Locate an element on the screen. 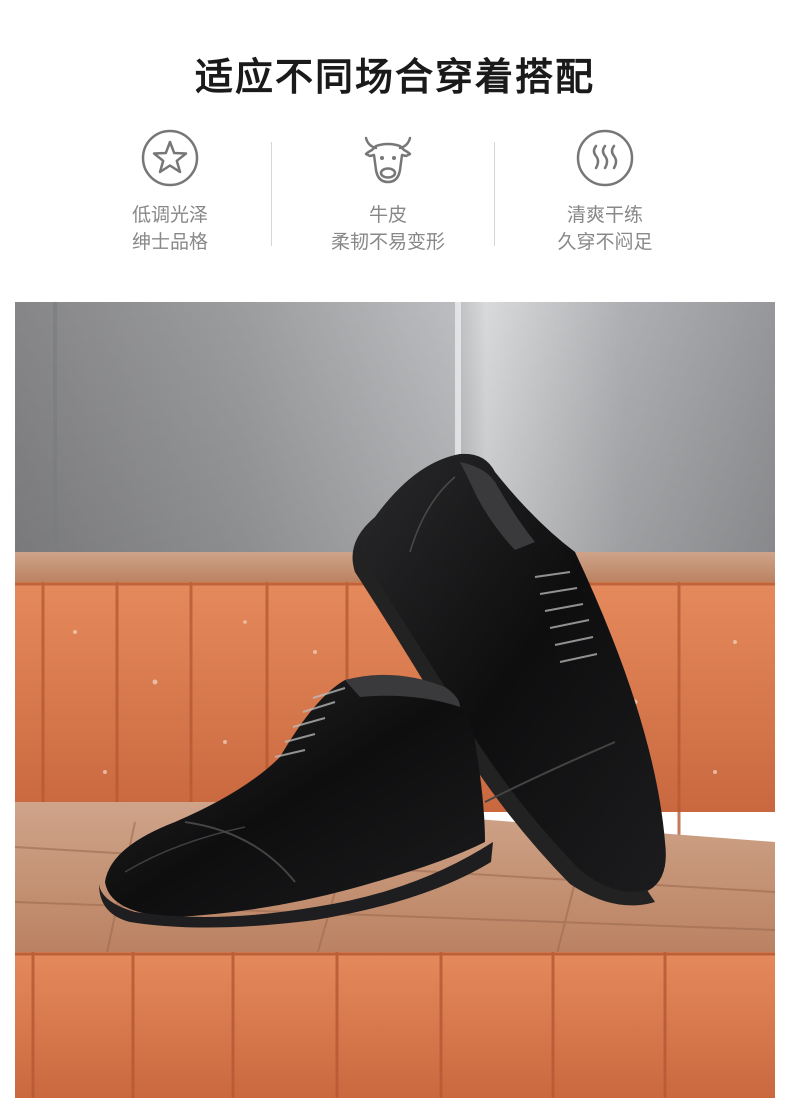 This screenshot has height=1120, width=790. steam-vent-icon is located at coordinates (605, 158).